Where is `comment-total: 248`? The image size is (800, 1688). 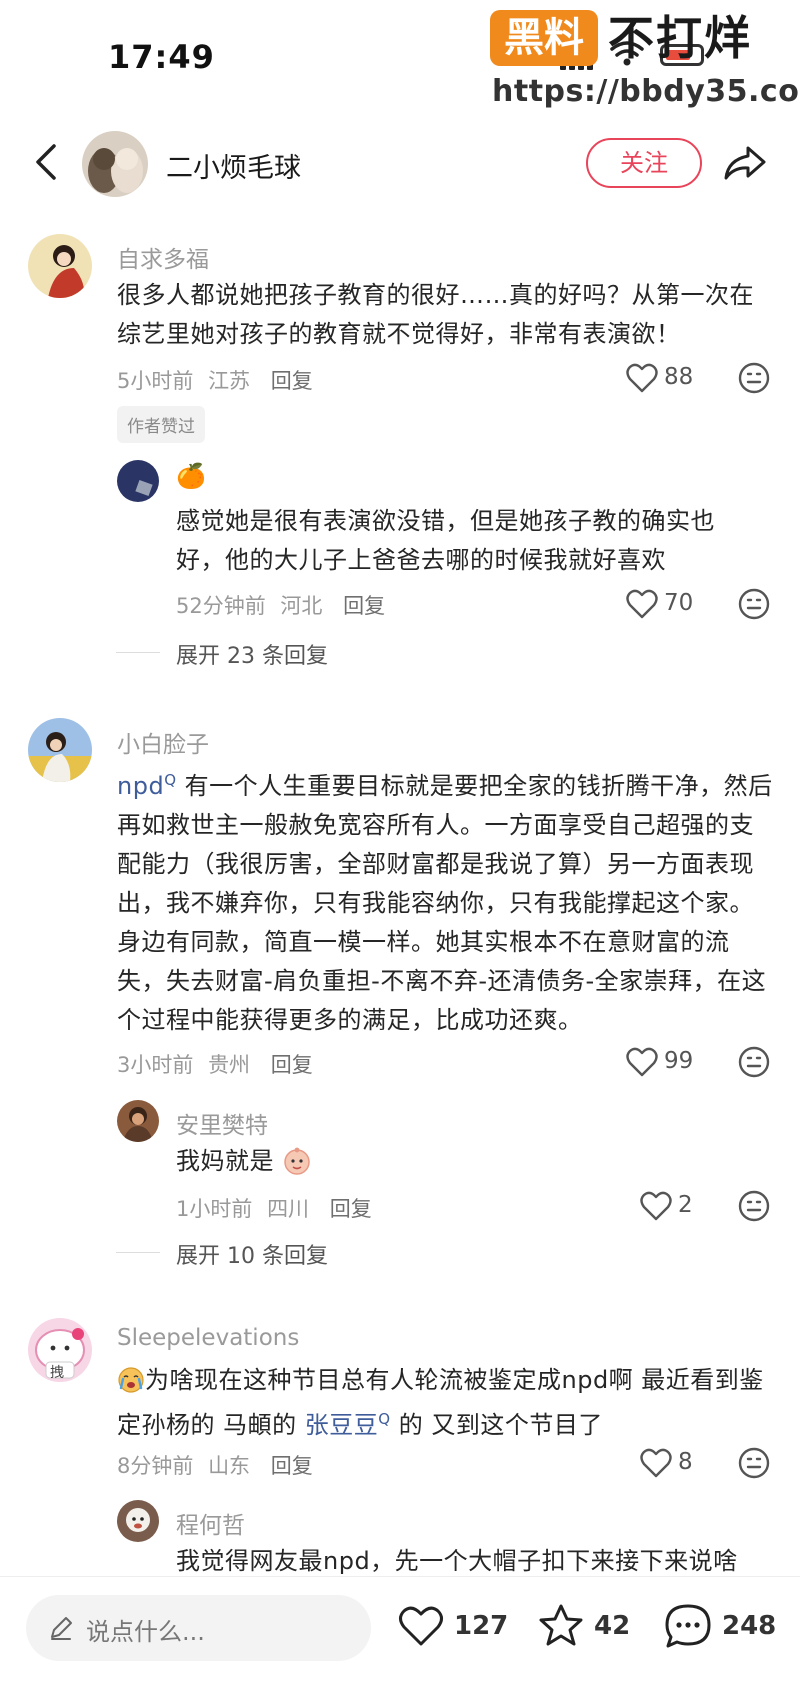 comment-total: 248 is located at coordinates (749, 1626).